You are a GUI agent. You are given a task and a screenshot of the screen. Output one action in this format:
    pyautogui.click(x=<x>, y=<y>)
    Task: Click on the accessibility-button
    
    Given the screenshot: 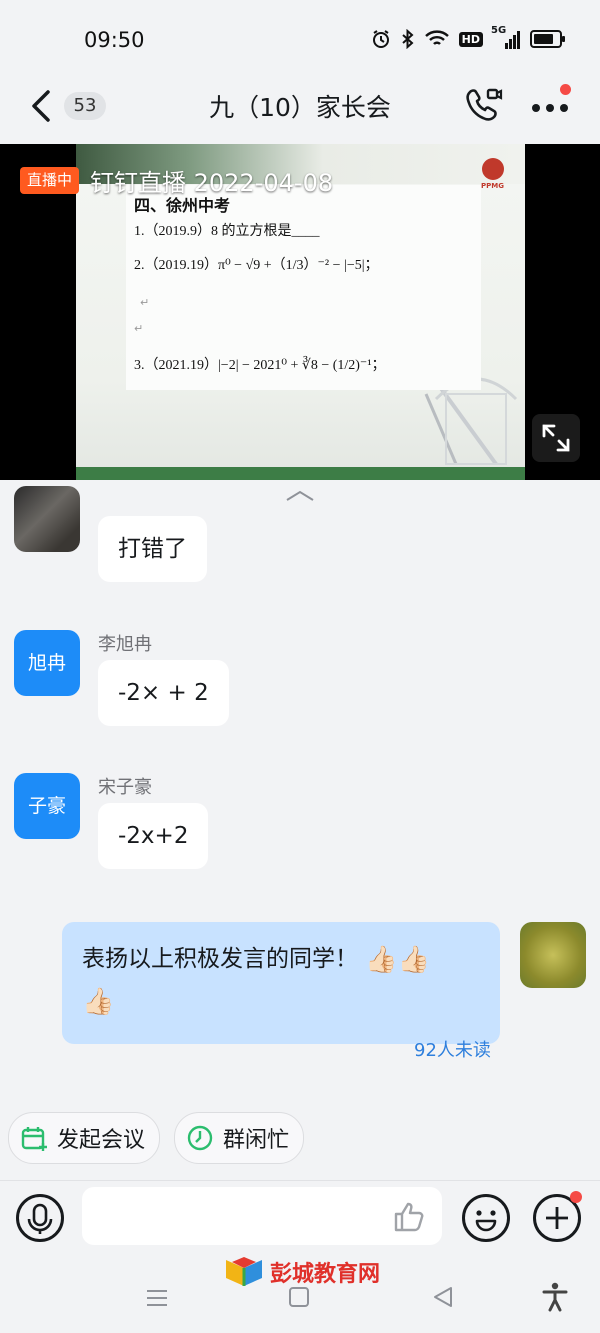 What is the action you would take?
    pyautogui.click(x=555, y=1299)
    